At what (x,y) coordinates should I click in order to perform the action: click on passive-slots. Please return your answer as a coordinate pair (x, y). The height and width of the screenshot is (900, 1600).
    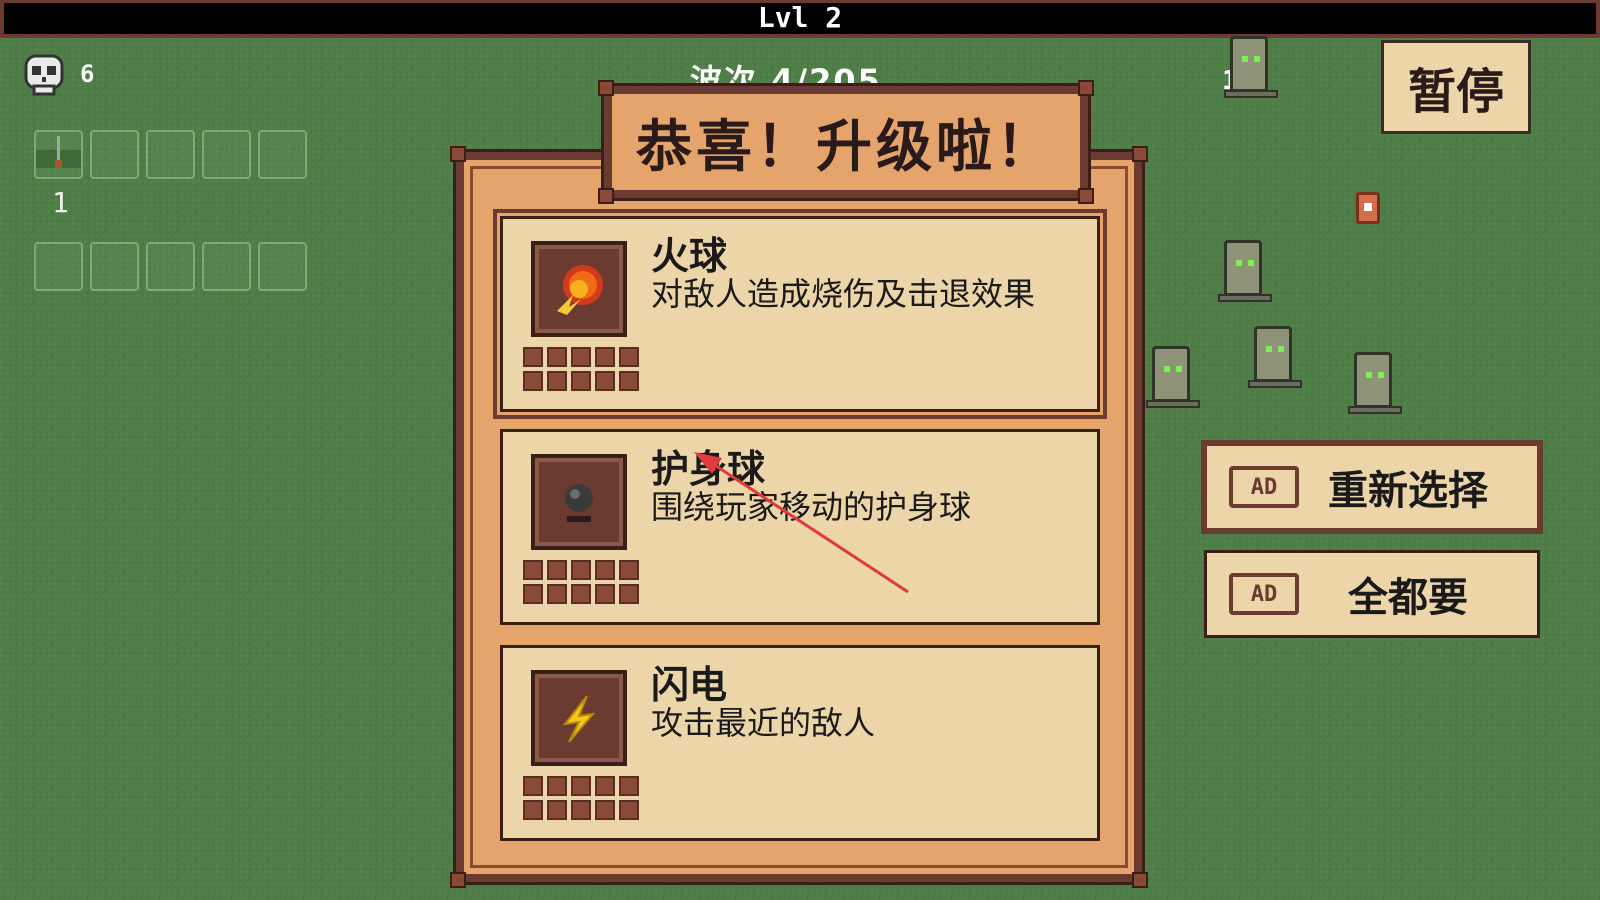
    Looking at the image, I should click on (170, 266).